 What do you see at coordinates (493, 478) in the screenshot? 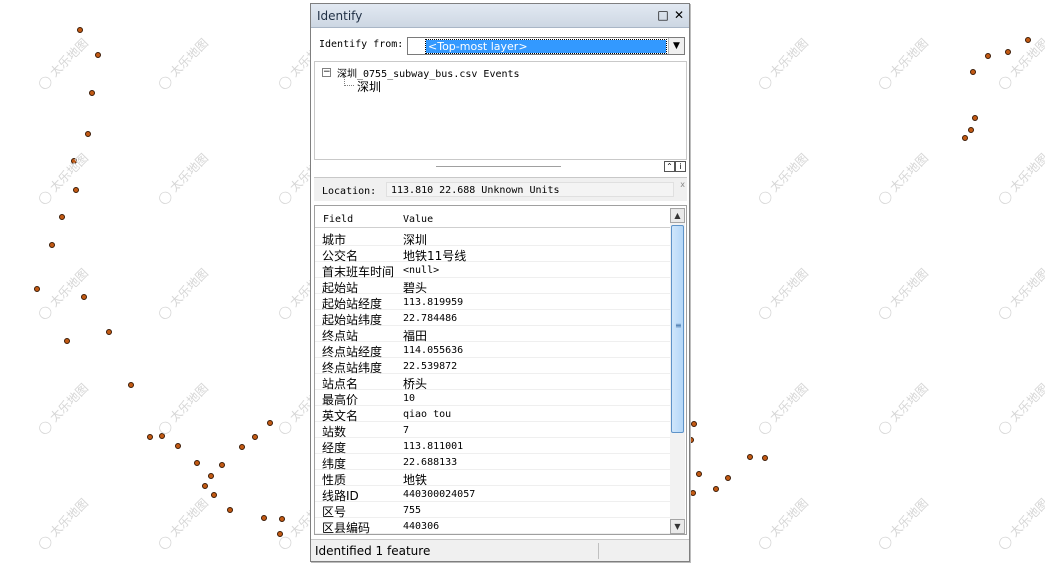
I see `table-row: 性质 地铁` at bounding box center [493, 478].